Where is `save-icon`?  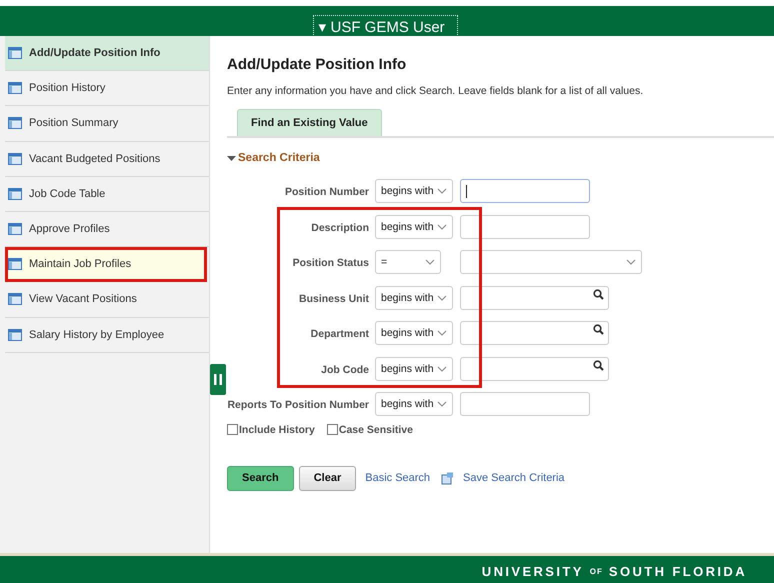 save-icon is located at coordinates (447, 478).